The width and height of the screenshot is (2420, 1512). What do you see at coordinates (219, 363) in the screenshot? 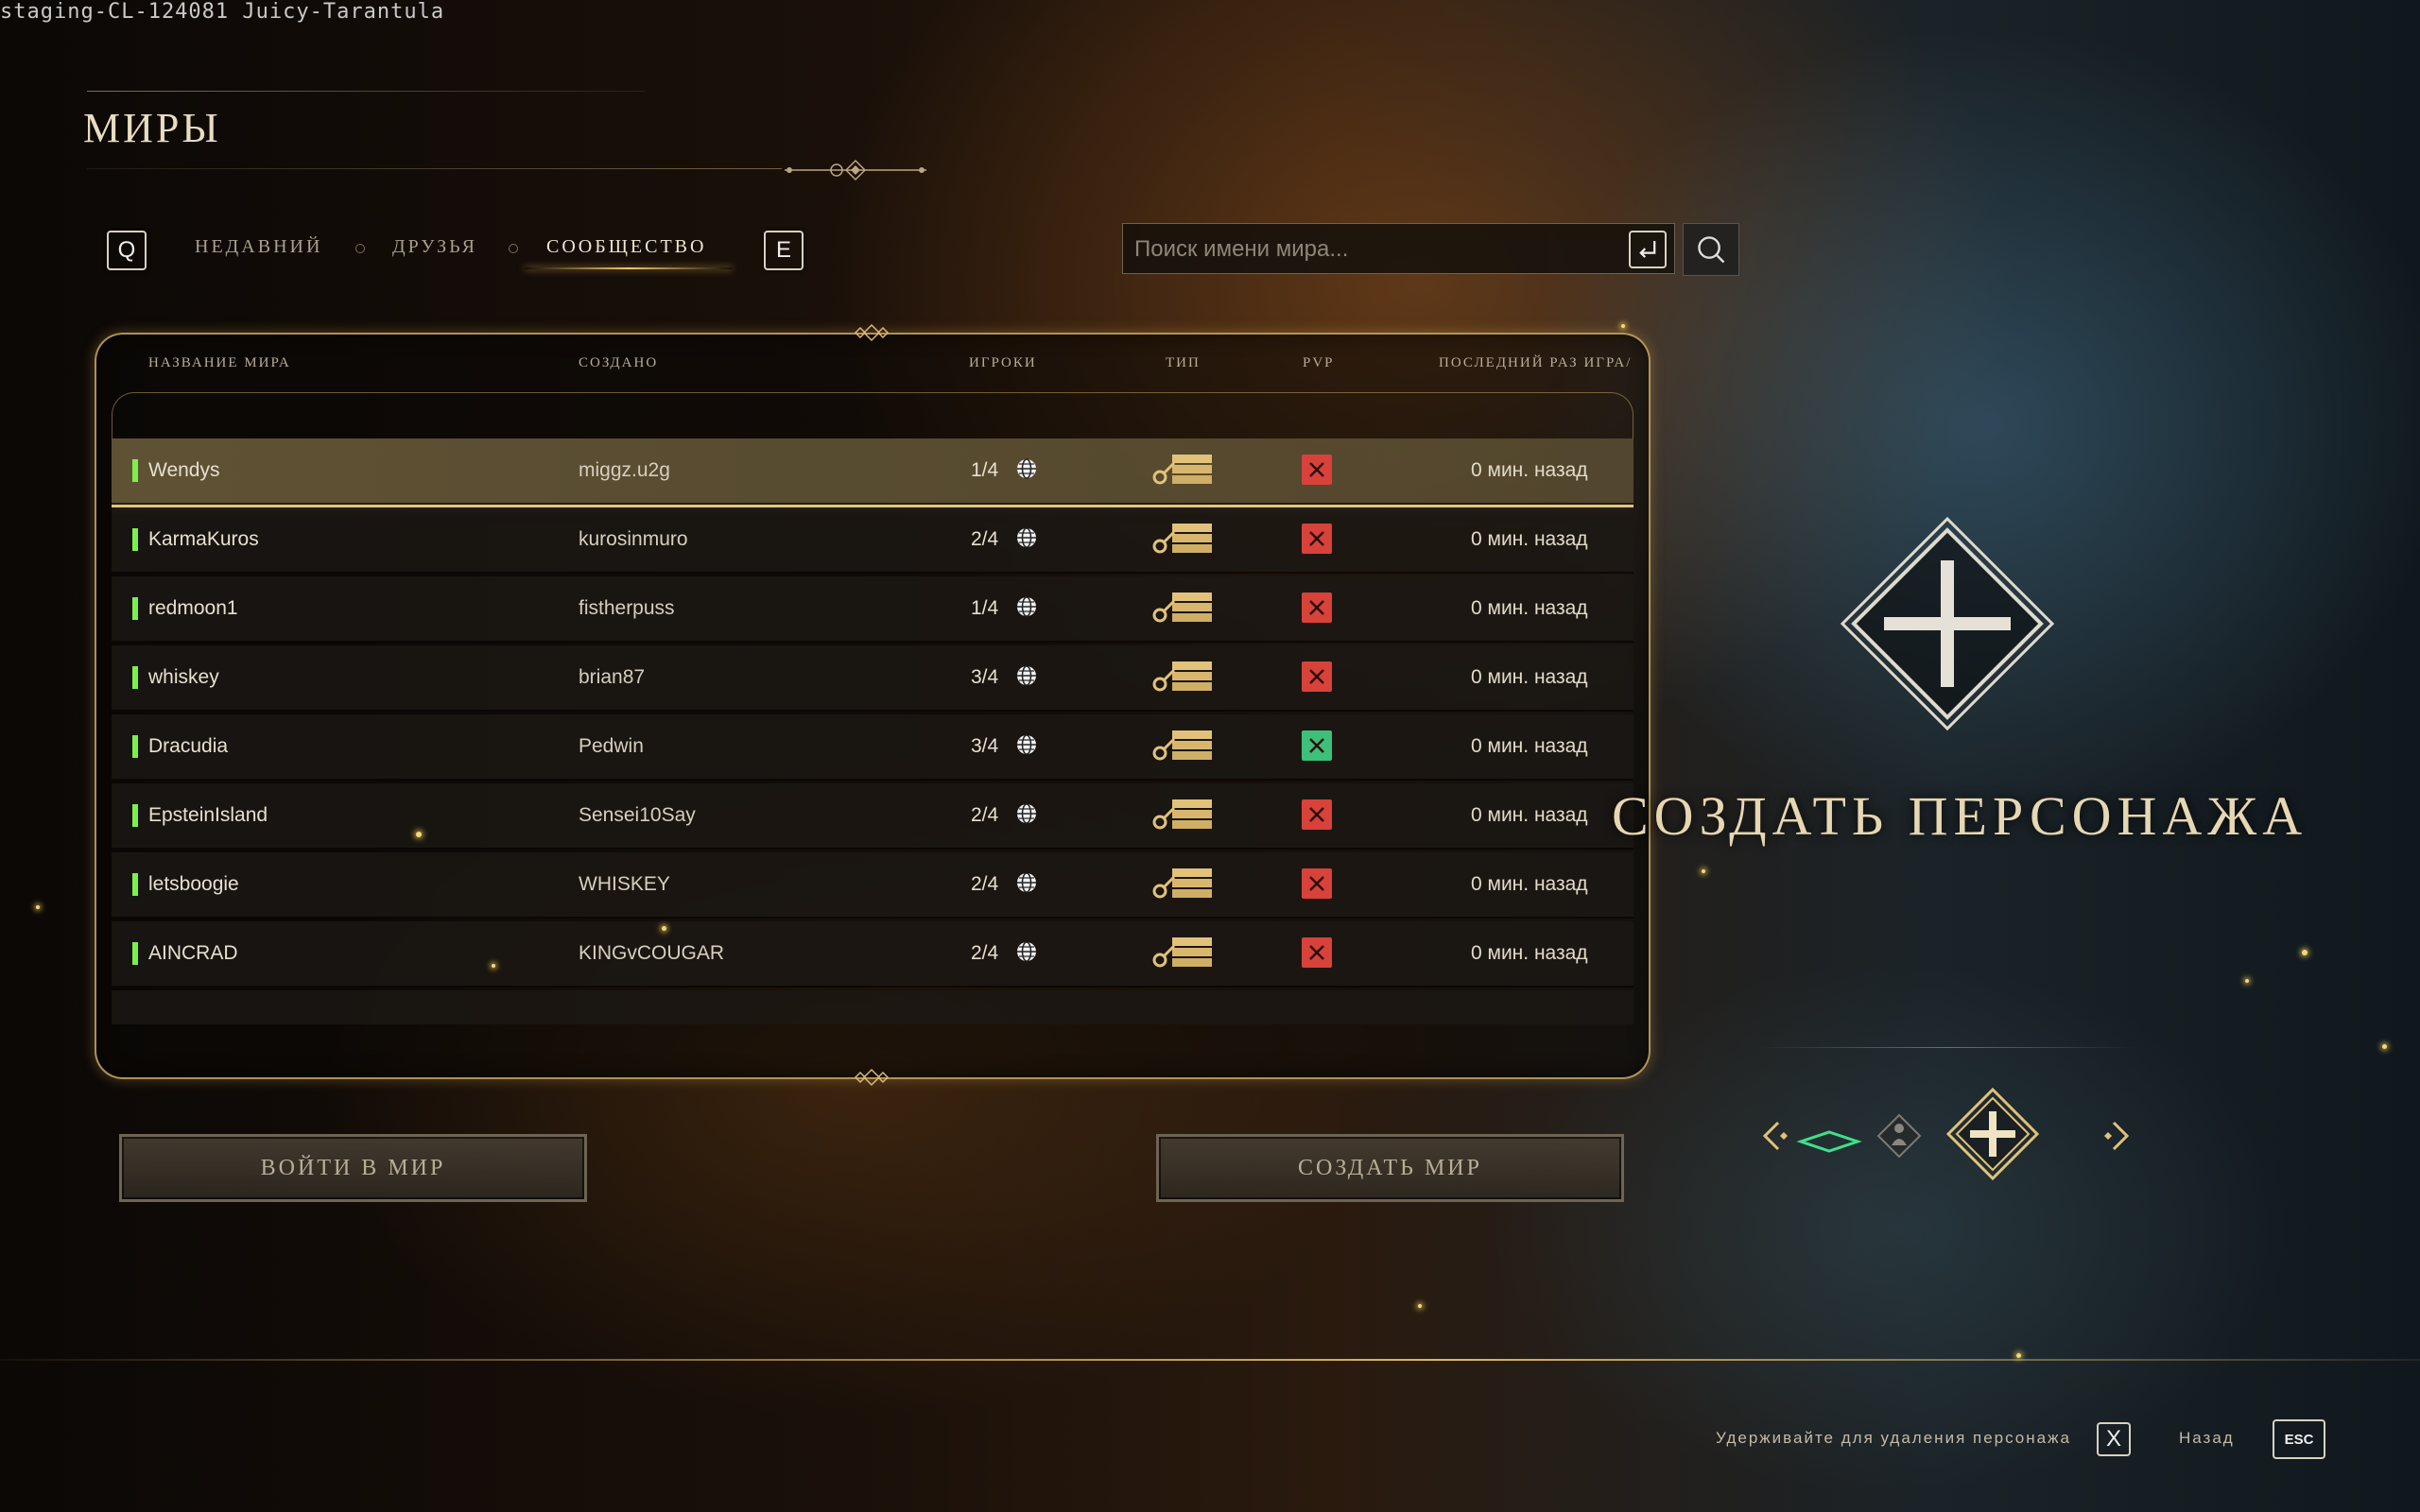
I see `column-header-name: НАЗВАНИЕ МИРА` at bounding box center [219, 363].